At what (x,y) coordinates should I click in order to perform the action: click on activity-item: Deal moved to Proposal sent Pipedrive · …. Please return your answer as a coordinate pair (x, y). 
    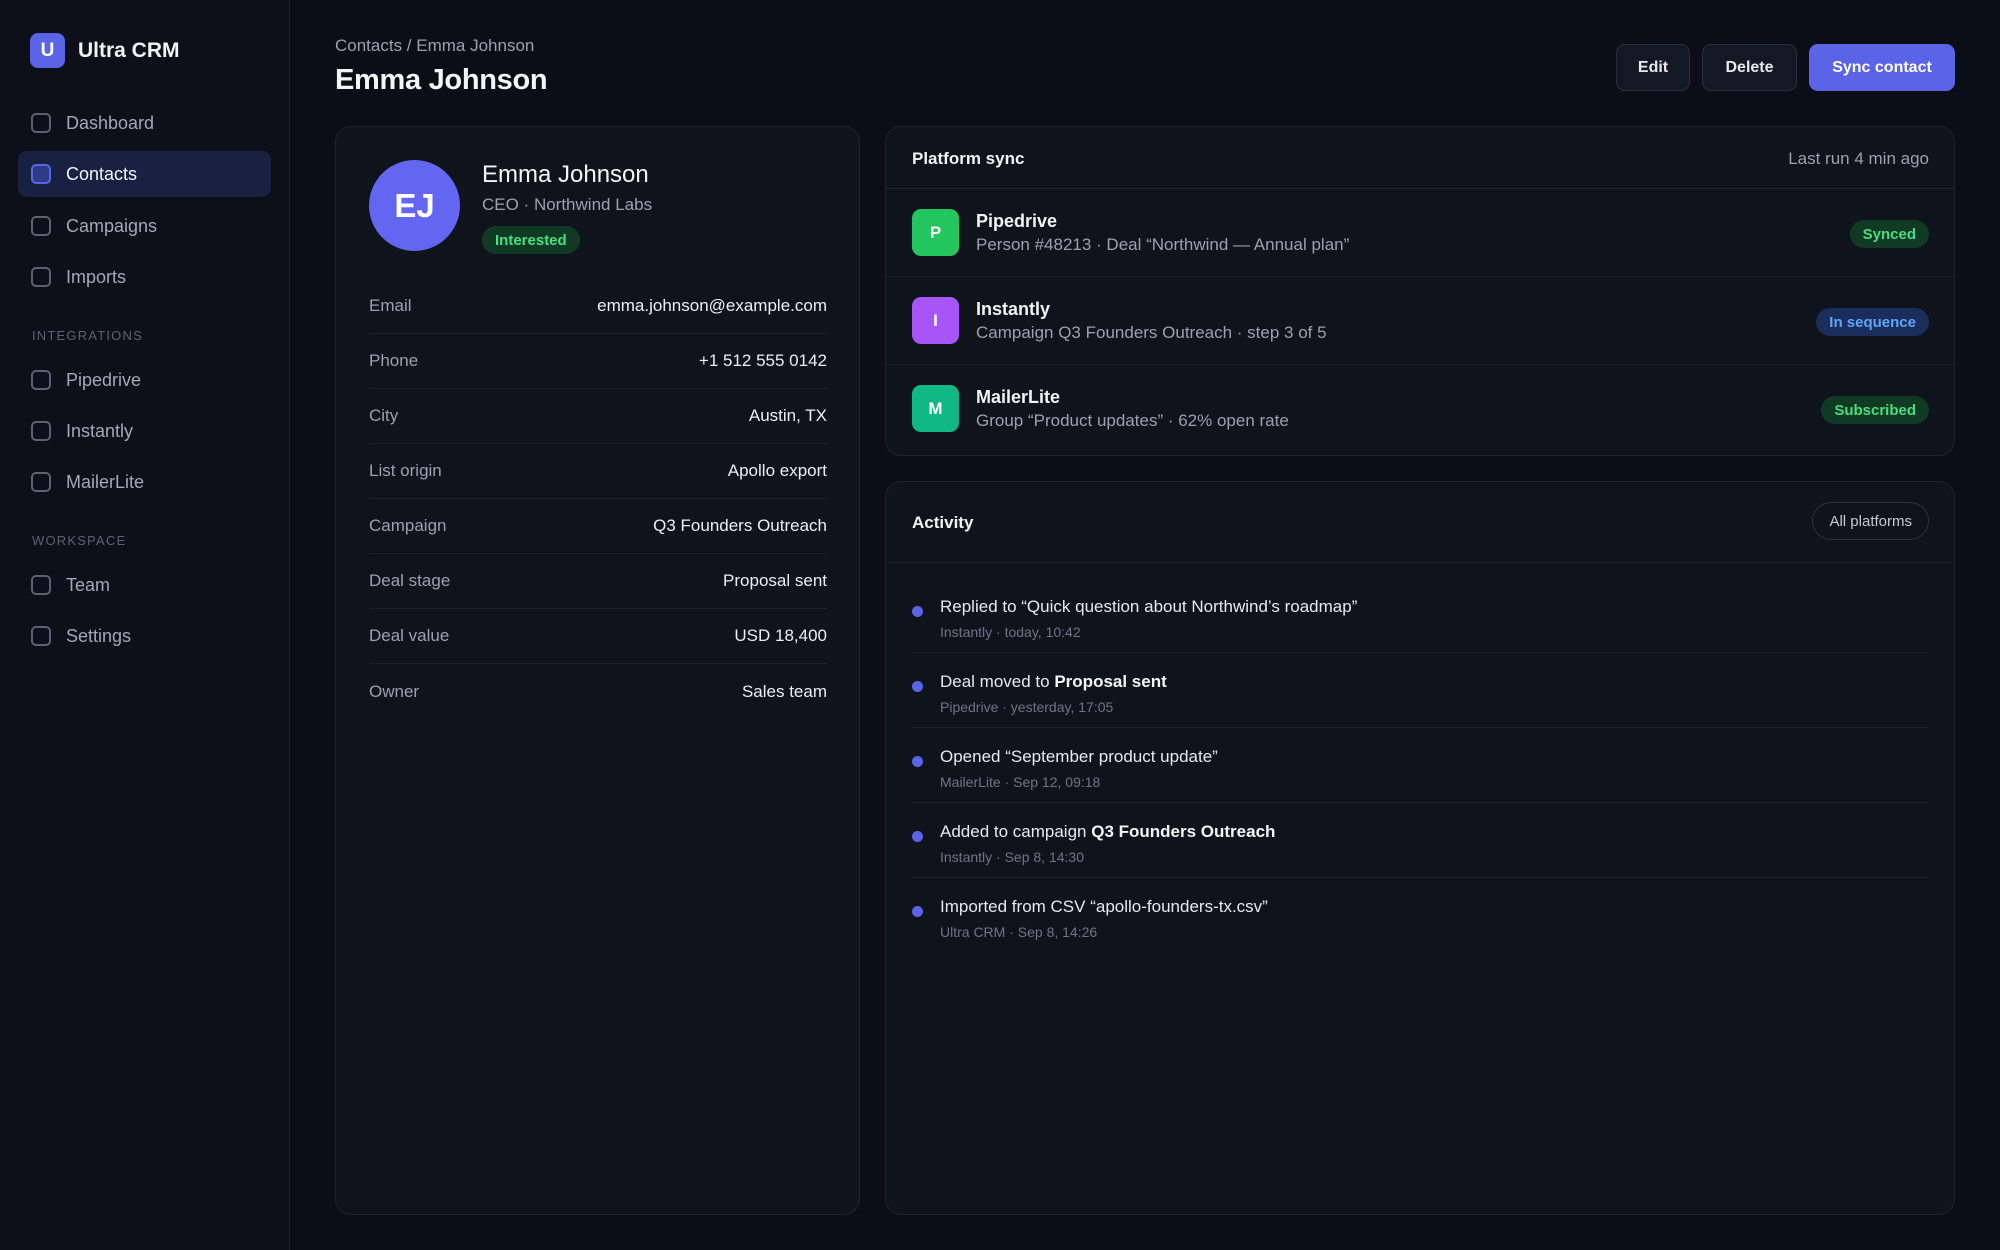
    Looking at the image, I should click on (1420, 690).